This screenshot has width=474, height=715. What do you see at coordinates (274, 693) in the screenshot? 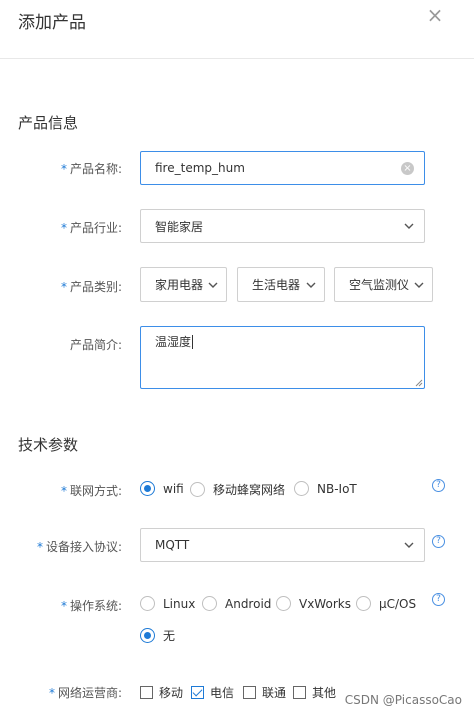
I see `carrier-option-label: 联通` at bounding box center [274, 693].